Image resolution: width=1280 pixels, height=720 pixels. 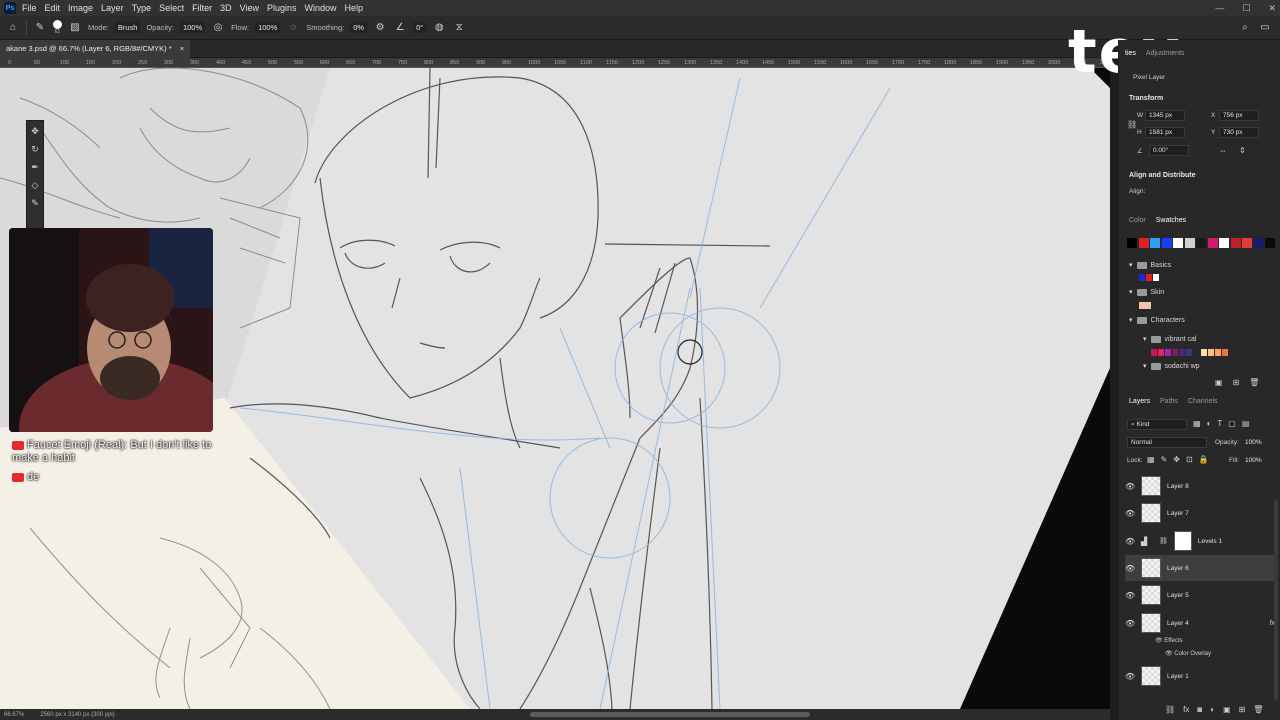 I want to click on menu-image: Image, so click(x=80, y=8).